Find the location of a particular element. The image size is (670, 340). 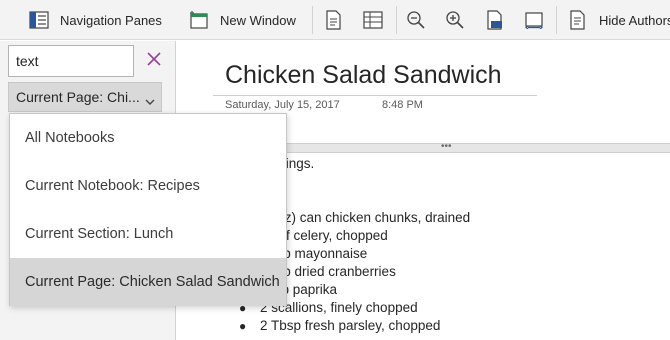

new-window-label: New Window is located at coordinates (258, 20).